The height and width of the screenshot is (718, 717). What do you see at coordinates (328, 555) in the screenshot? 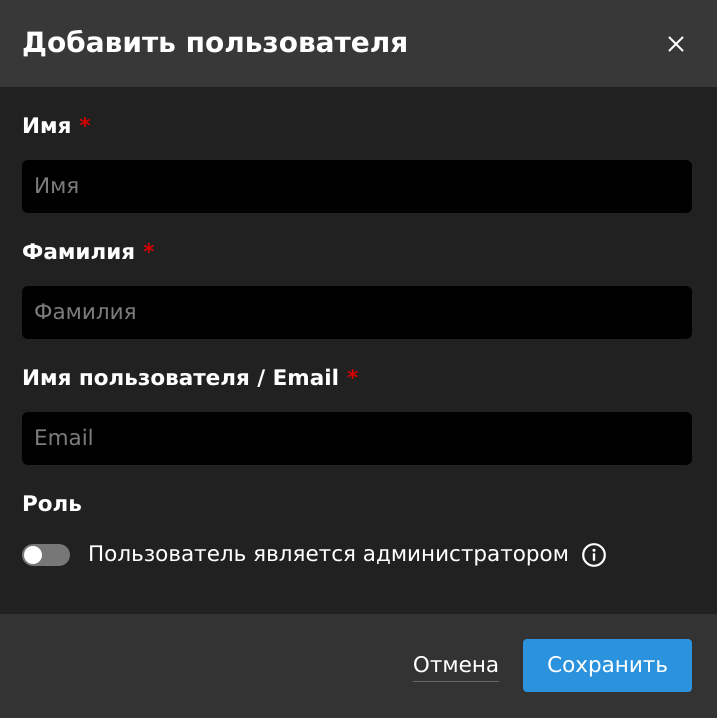
I see `toggle-label: Пользователь является администратором` at bounding box center [328, 555].